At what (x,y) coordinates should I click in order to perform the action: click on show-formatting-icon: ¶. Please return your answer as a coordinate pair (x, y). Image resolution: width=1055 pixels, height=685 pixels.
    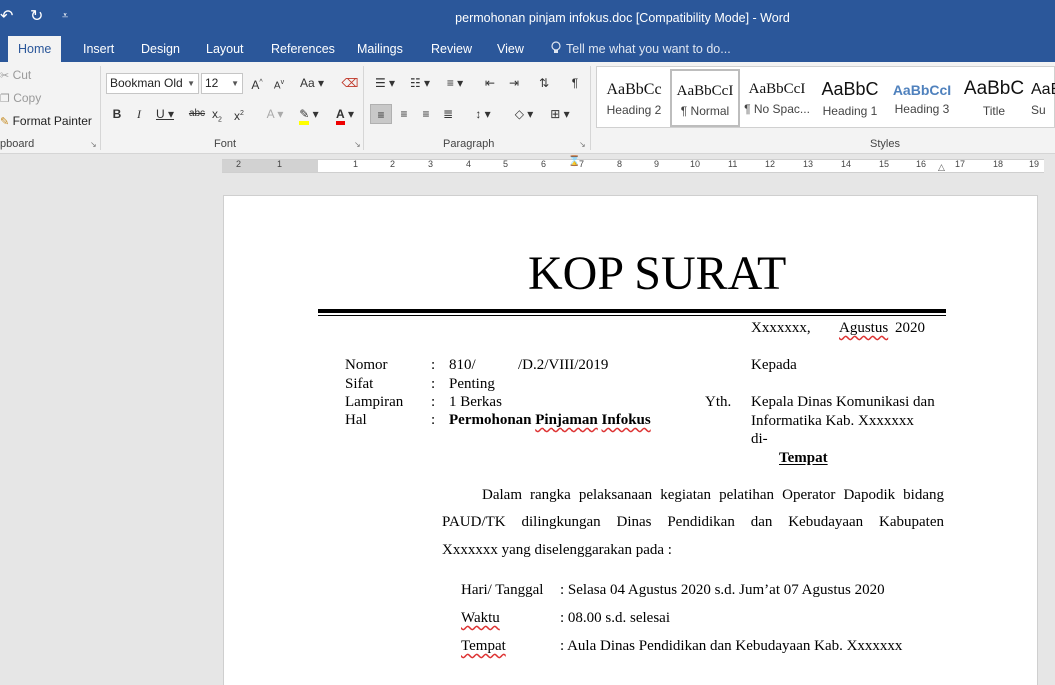
    Looking at the image, I should click on (575, 83).